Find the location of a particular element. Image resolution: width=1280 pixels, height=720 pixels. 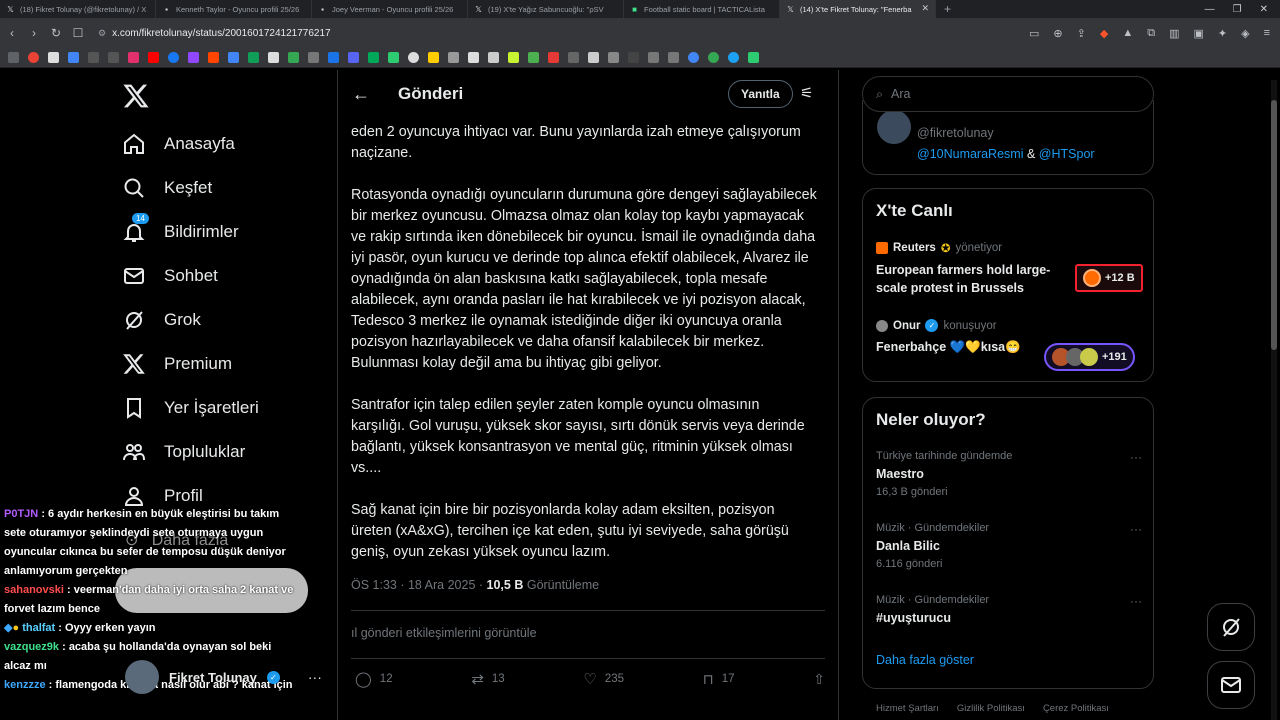

nav-item-home: Anasayfa is located at coordinates (178, 144).